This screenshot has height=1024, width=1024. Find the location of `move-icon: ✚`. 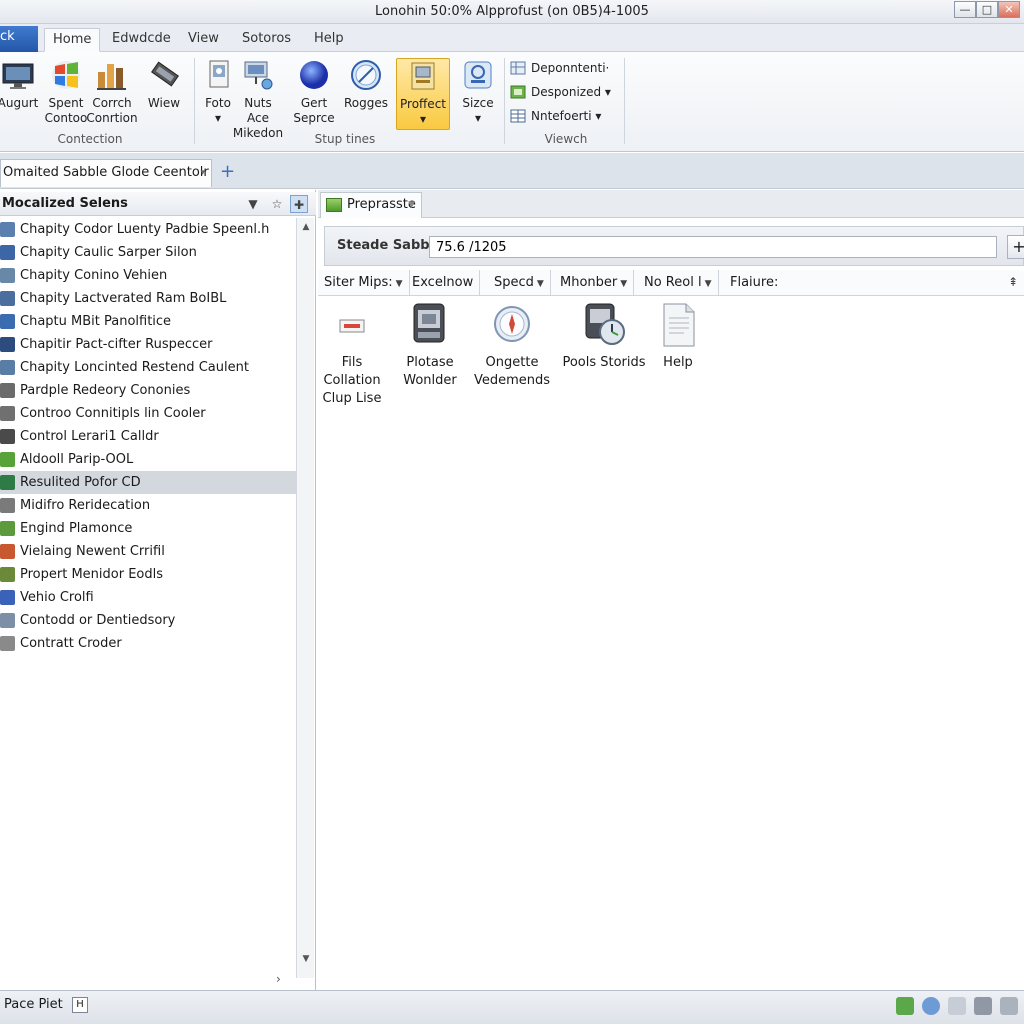

move-icon: ✚ is located at coordinates (299, 204).